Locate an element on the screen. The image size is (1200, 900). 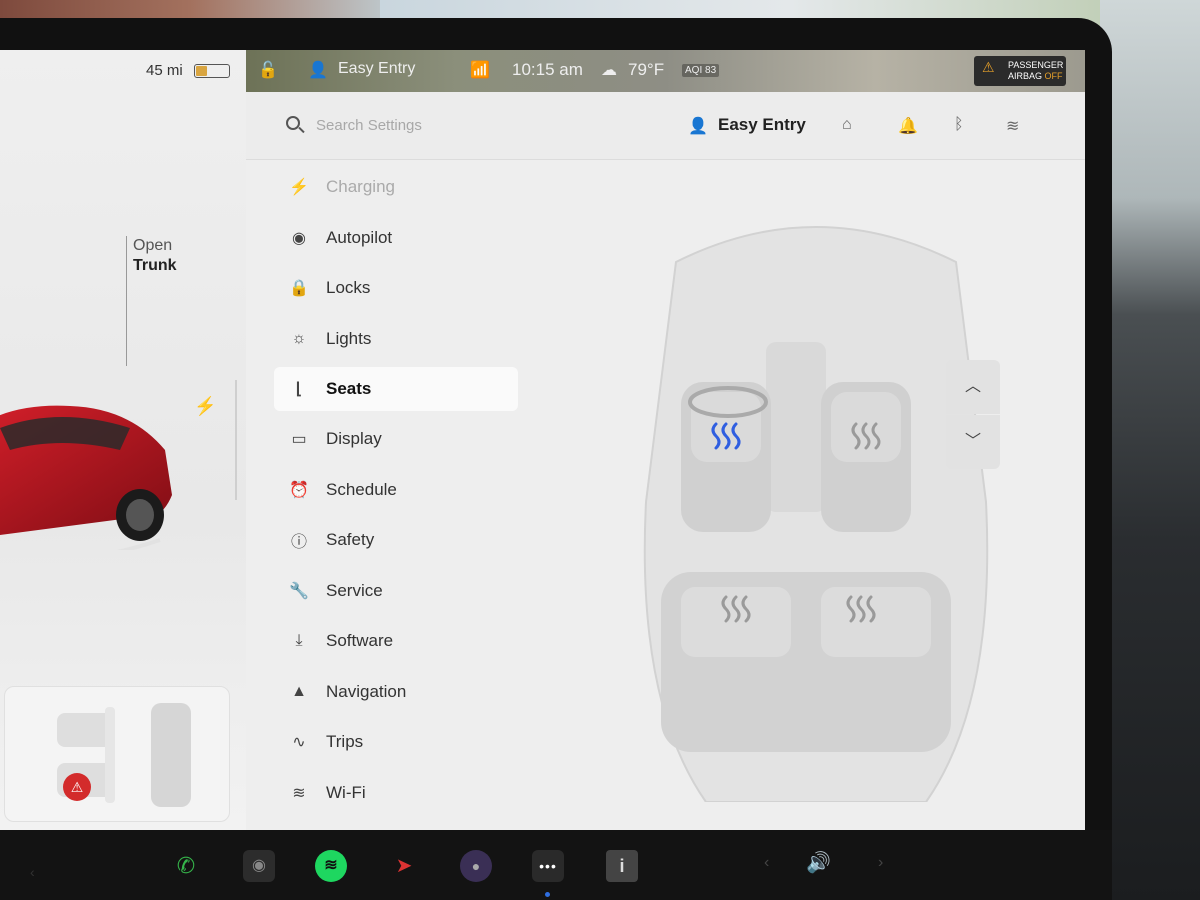
menu-label: Schedule is located at coordinates (361, 489).